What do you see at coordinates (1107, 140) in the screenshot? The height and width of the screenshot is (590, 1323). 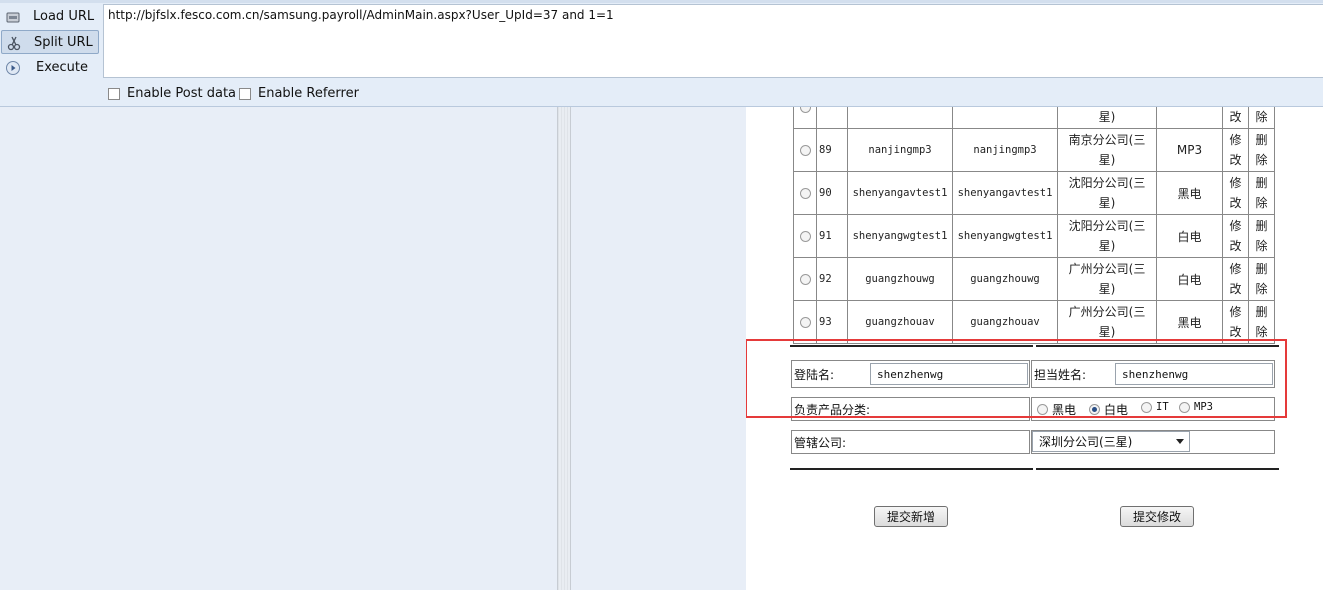 I see `company-text: 南京分公司(三` at bounding box center [1107, 140].